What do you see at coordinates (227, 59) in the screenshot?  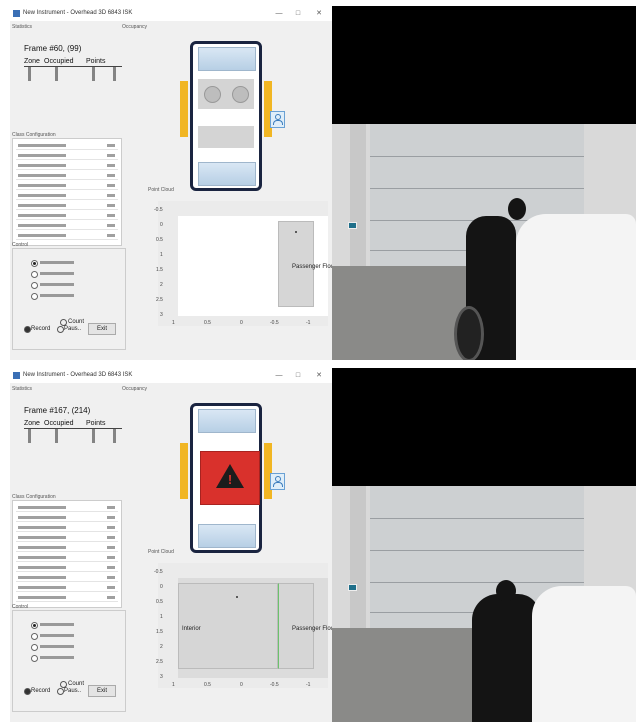 I see `windshield` at bounding box center [227, 59].